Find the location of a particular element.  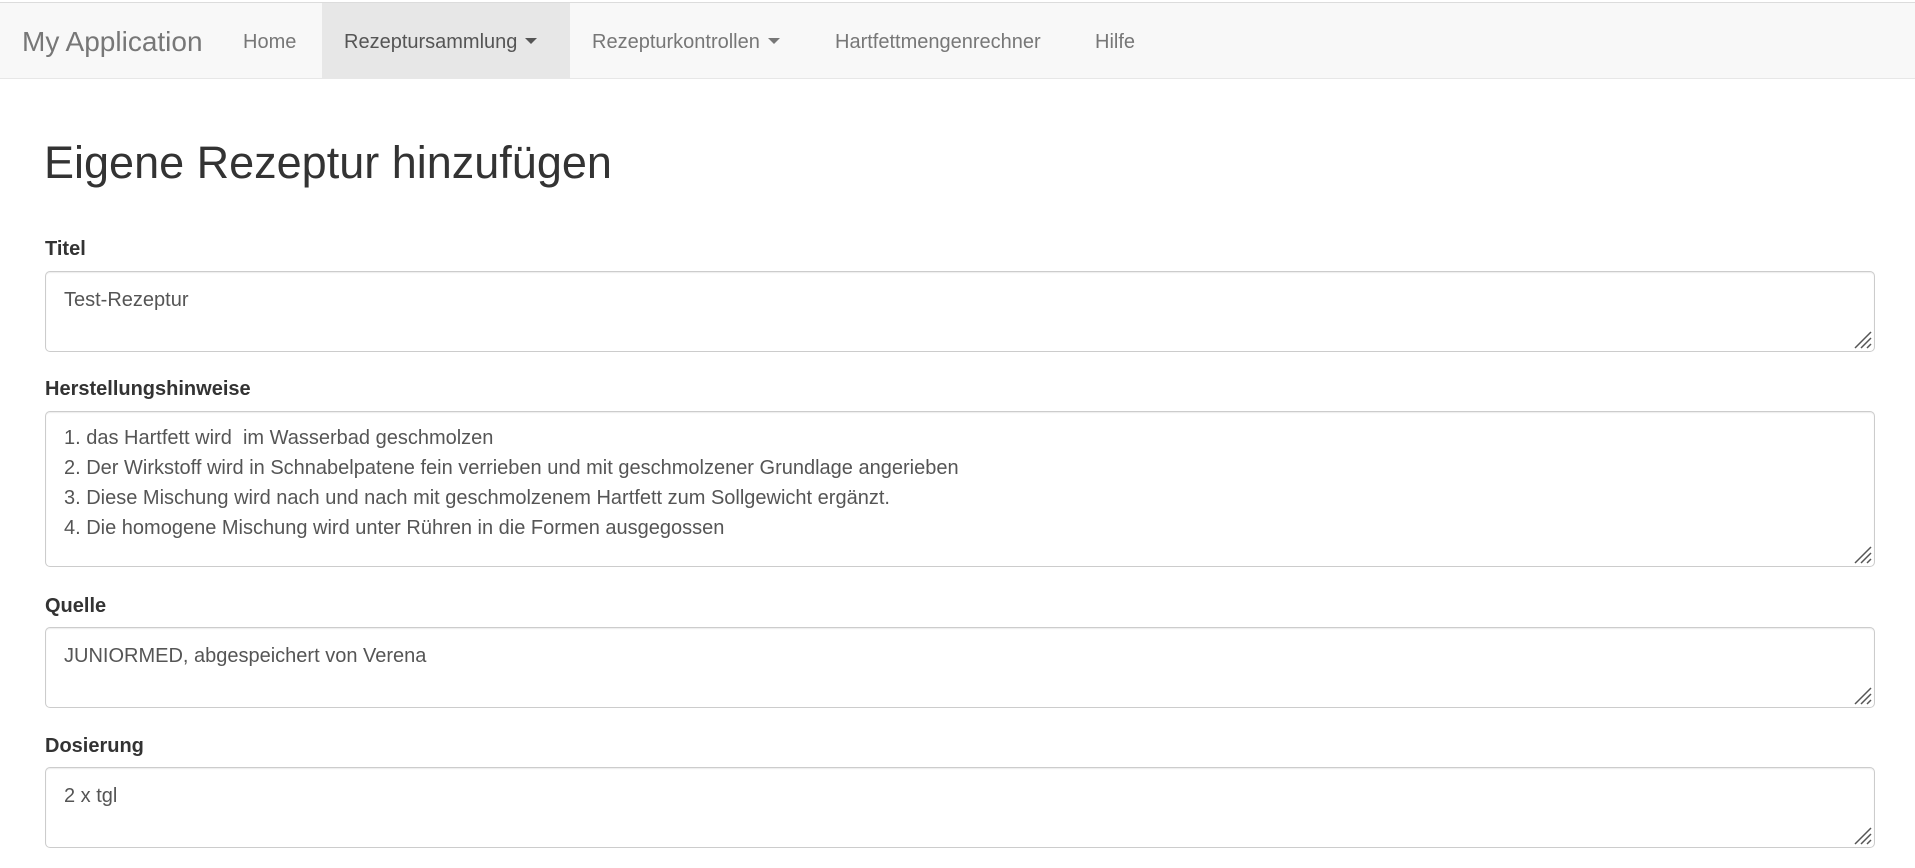

dosierung-value: 2 x tgl is located at coordinates (91, 796).